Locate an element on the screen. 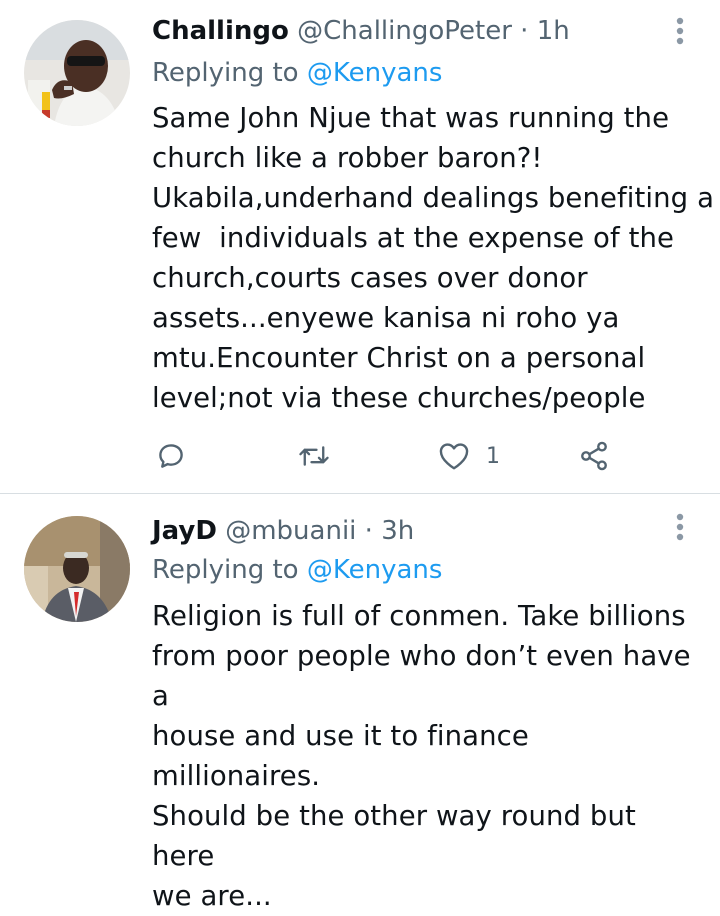 This screenshot has height=916, width=720. share-icon is located at coordinates (594, 456).